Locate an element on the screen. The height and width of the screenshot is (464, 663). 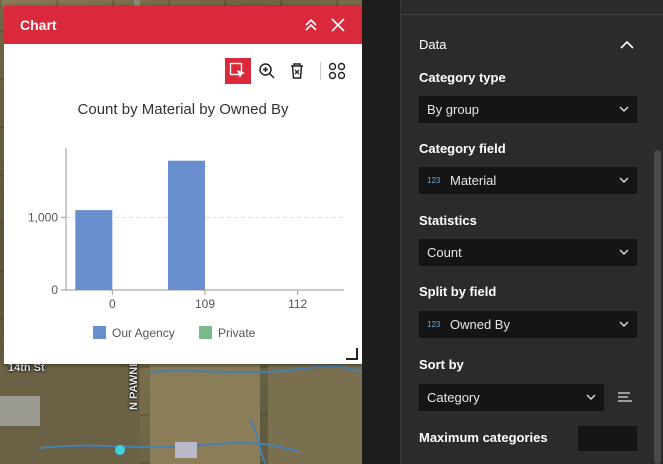
max-categories-label: Maximum categories is located at coordinates (483, 437).